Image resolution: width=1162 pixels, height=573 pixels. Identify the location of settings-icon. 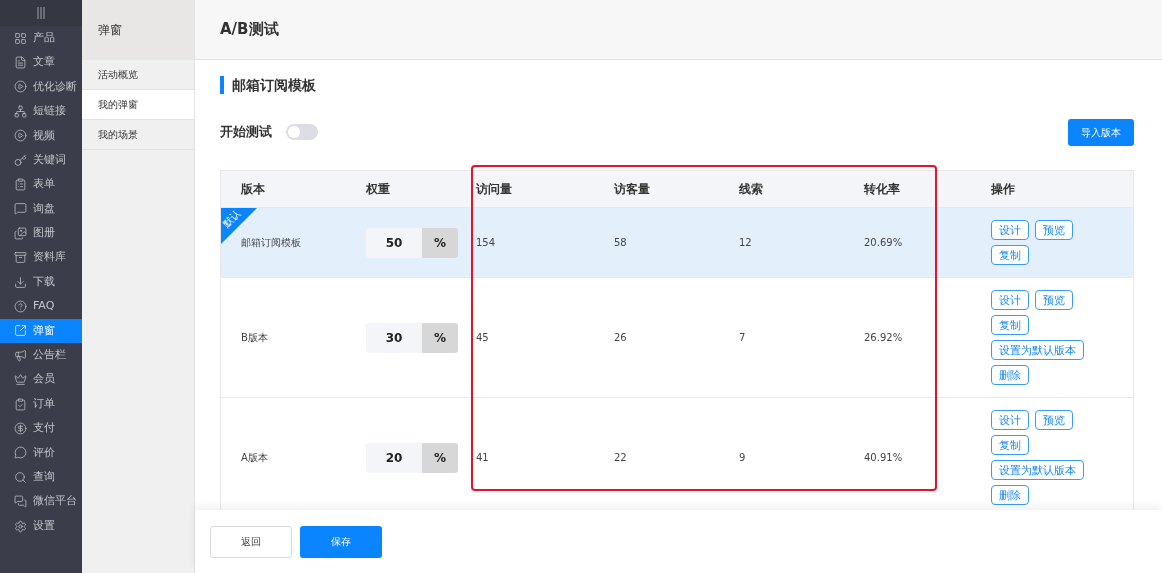
(20, 526).